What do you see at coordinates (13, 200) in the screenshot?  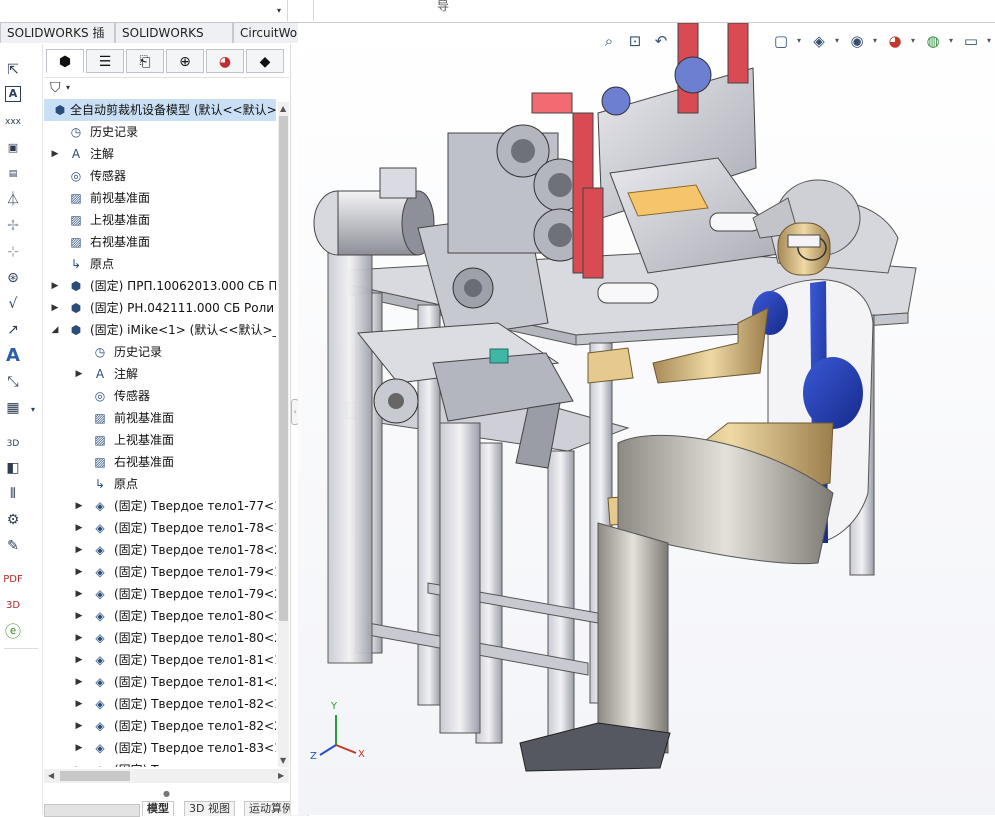 I see `surface-finish-icon: ⏃` at bounding box center [13, 200].